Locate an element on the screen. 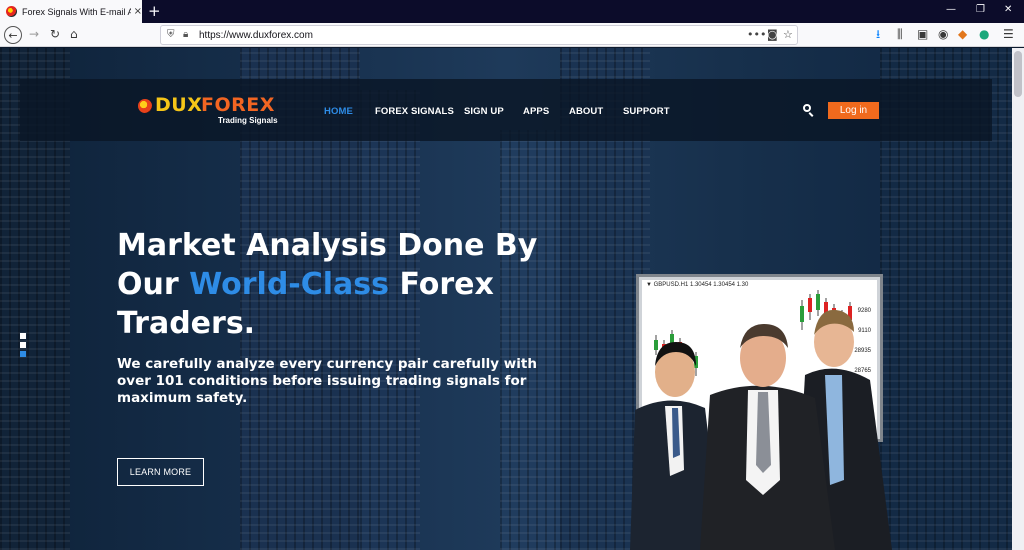  learn-more-button: LEARN MORE is located at coordinates (160, 472).